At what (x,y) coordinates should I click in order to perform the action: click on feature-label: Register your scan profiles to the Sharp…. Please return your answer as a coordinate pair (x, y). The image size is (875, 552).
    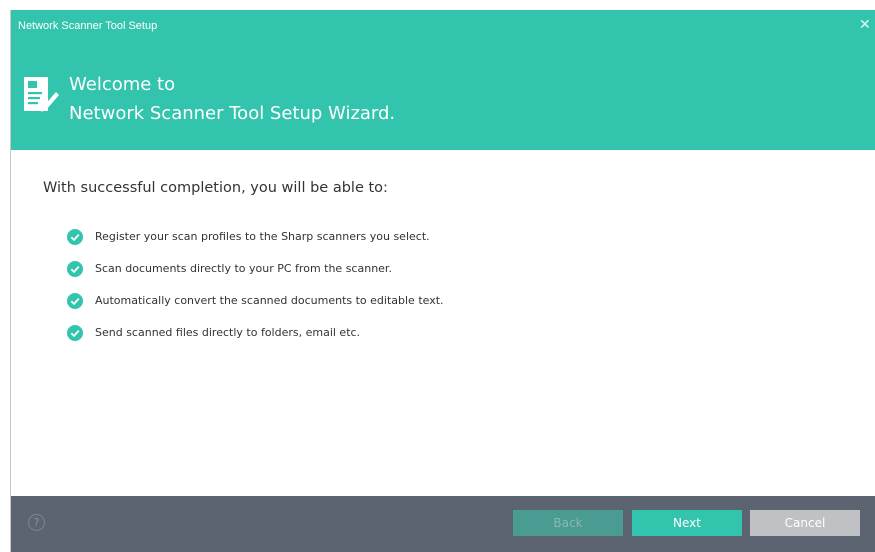
    Looking at the image, I should click on (262, 236).